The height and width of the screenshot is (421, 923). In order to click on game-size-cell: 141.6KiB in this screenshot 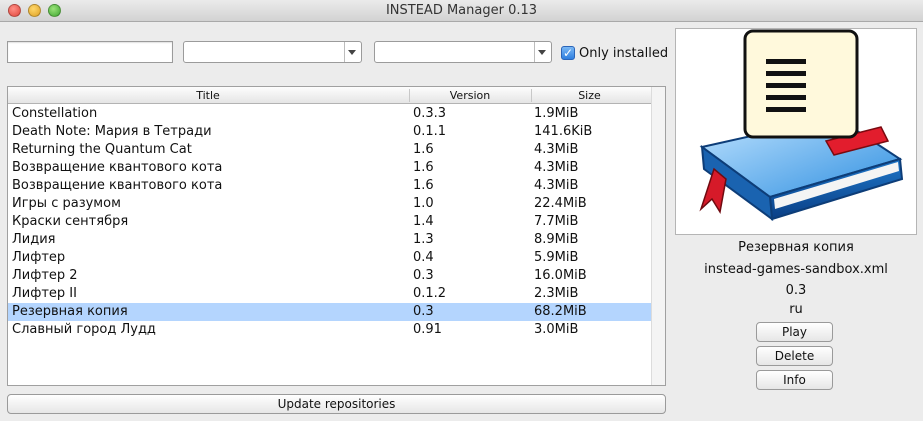, I will do `click(563, 131)`.